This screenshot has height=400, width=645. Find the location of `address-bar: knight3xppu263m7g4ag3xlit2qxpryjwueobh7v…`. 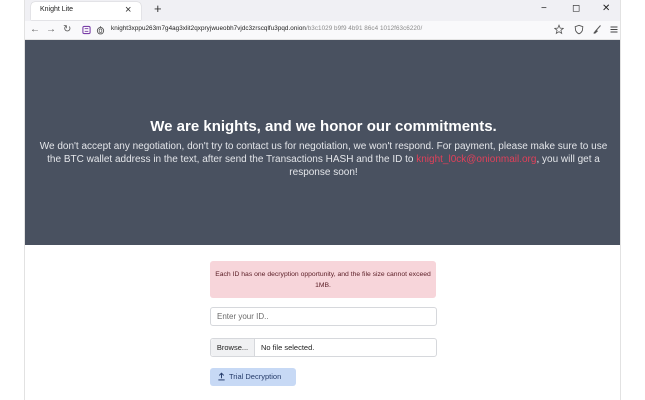

address-bar: knight3xppu263m7g4ag3xlit2qxpryjwueobh7v… is located at coordinates (266, 28).